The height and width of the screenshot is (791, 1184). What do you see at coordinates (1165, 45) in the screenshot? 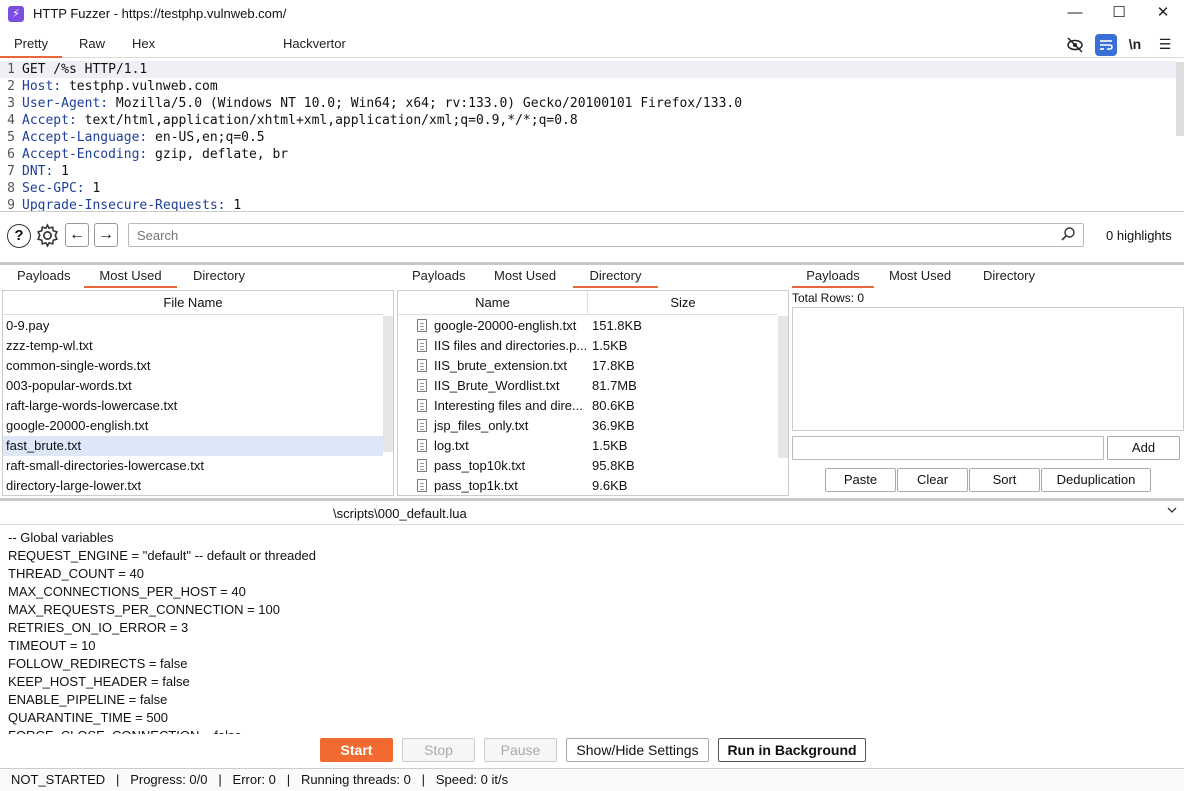
I see `menu-icon: ☰` at bounding box center [1165, 45].